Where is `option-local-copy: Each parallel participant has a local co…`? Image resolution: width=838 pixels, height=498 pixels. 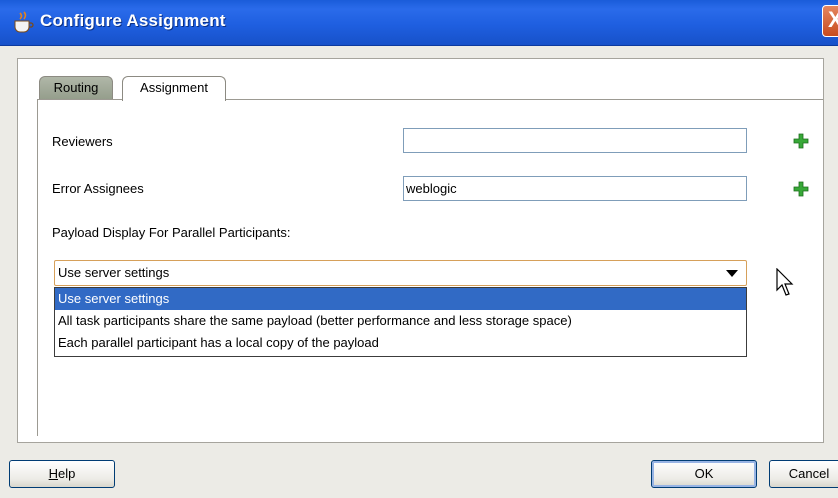 option-local-copy: Each parallel participant has a local co… is located at coordinates (400, 343).